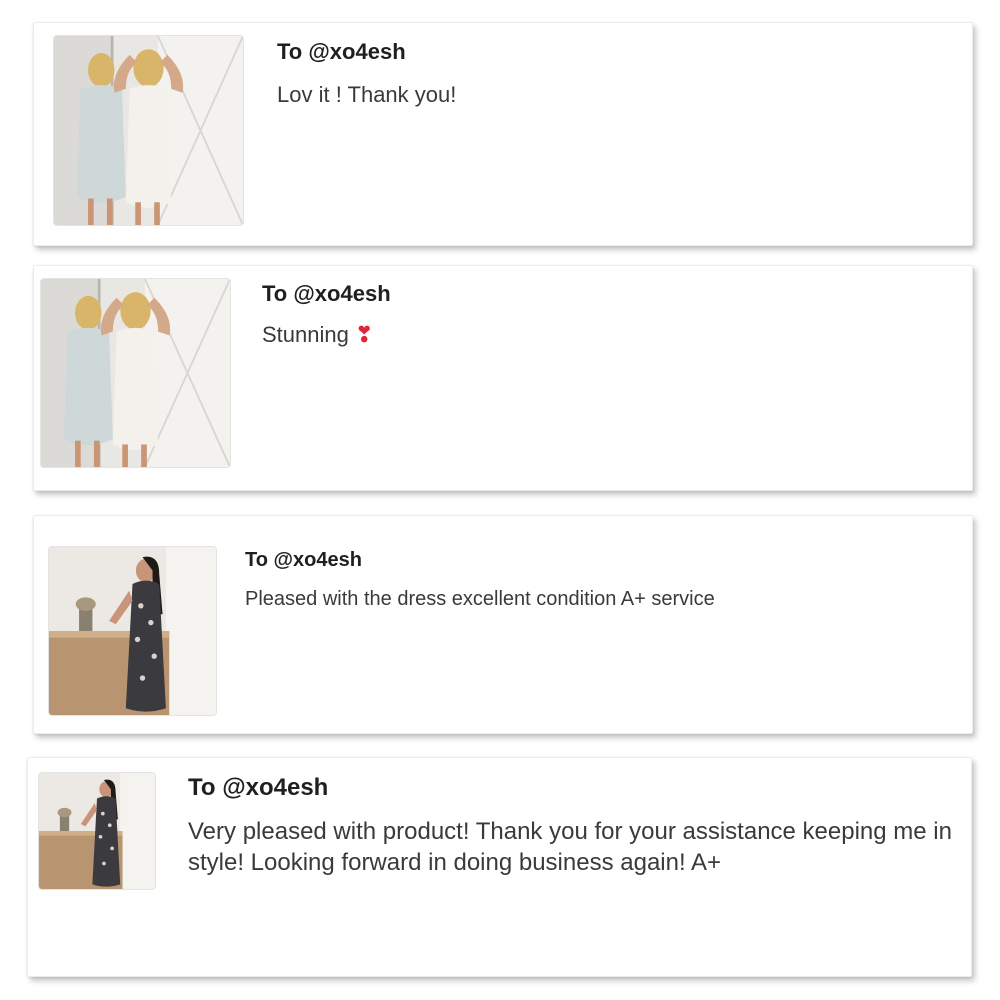 This screenshot has width=1000, height=1000. Describe the element at coordinates (364, 334) in the screenshot. I see `heart-exclamation-icon: ❣` at that location.